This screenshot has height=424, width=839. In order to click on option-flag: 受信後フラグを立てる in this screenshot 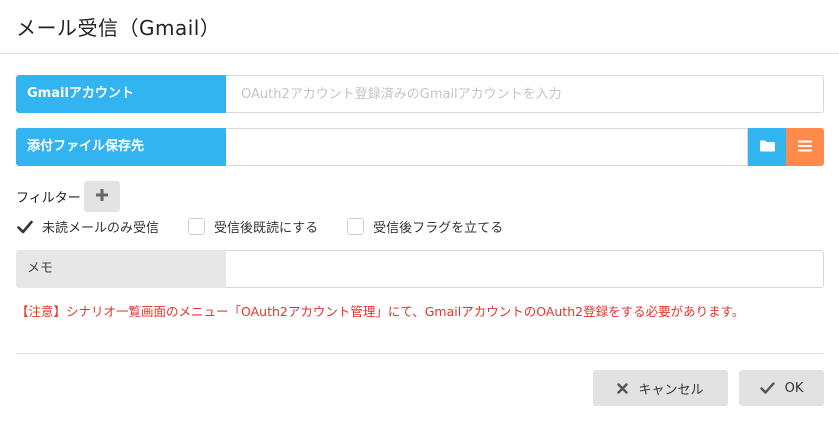, I will do `click(425, 226)`.